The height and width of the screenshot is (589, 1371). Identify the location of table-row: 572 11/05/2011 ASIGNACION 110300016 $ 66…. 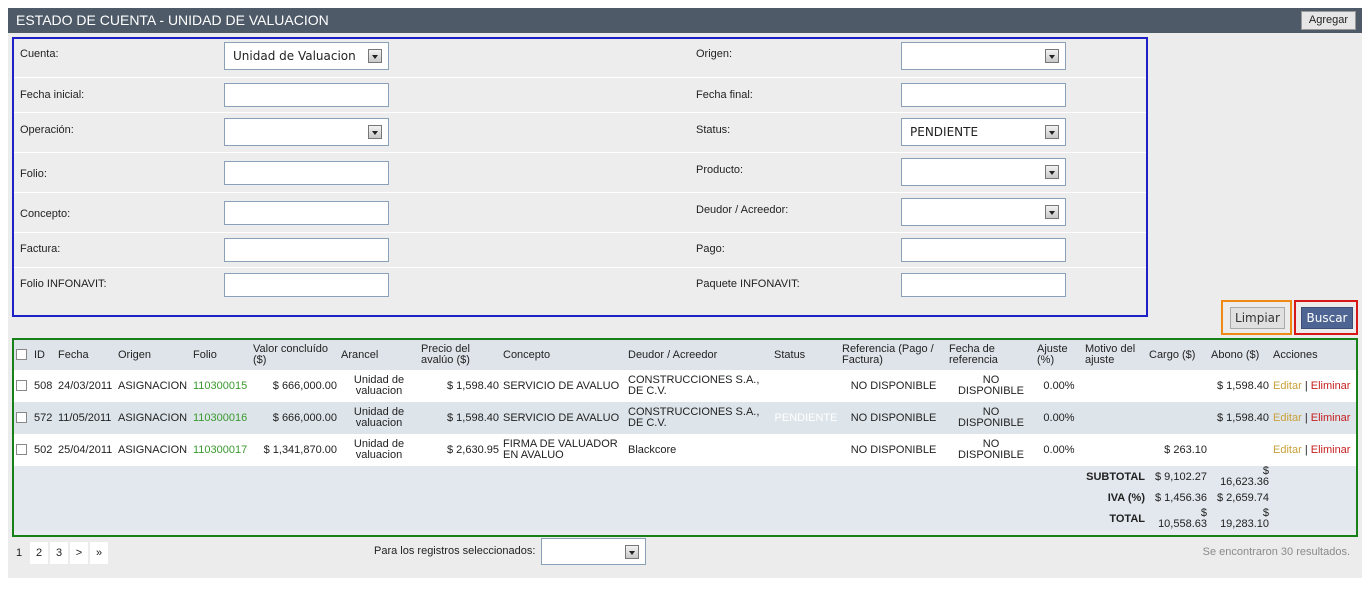
(685, 418).